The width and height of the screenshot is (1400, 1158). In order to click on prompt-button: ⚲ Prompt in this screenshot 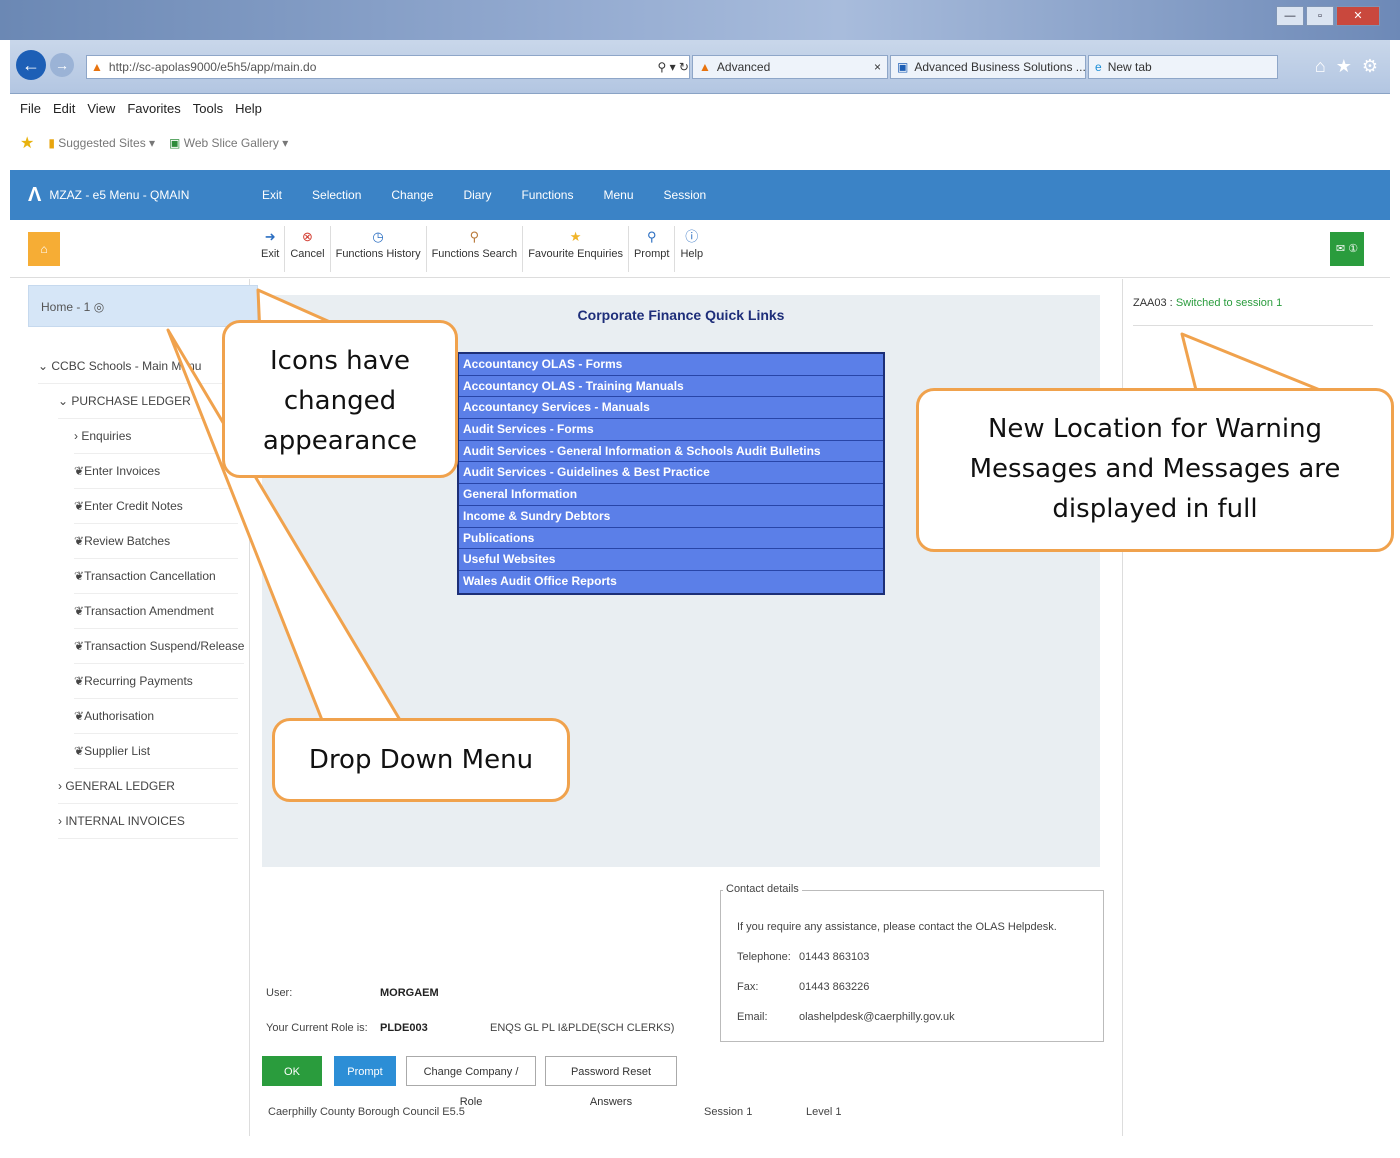, I will do `click(652, 249)`.